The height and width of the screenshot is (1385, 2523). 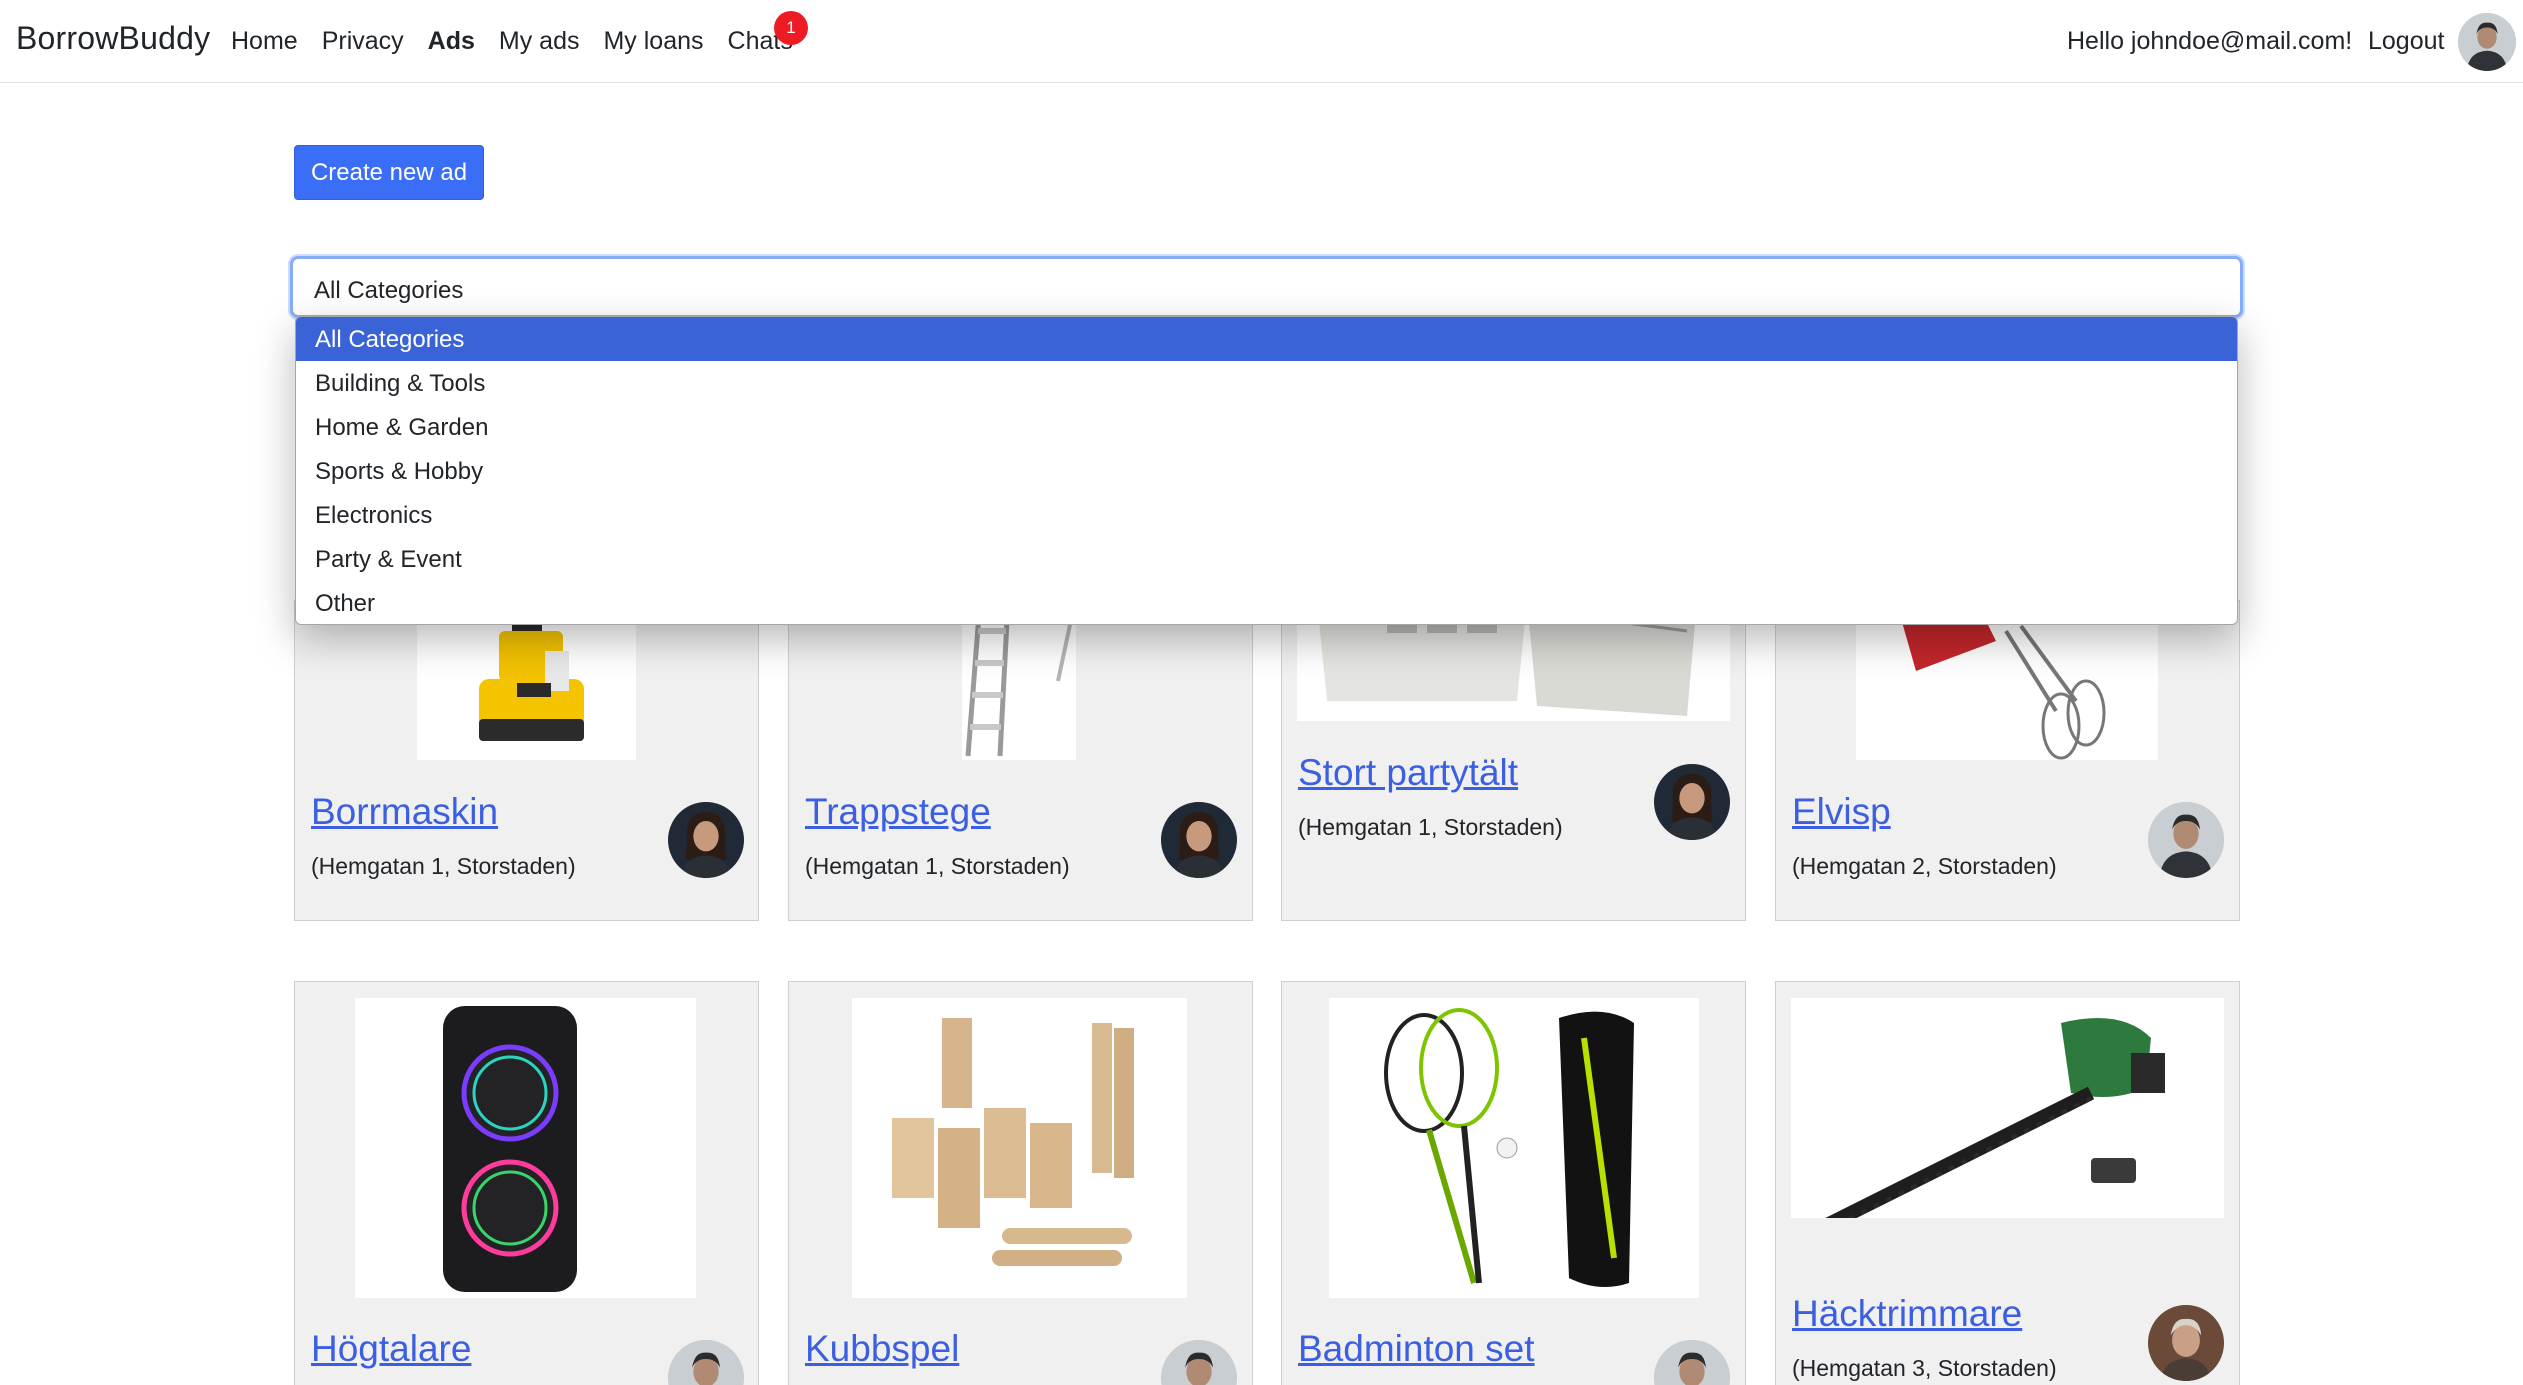 I want to click on category-option-sports-hobby: Sports & Hobby, so click(x=1266, y=471).